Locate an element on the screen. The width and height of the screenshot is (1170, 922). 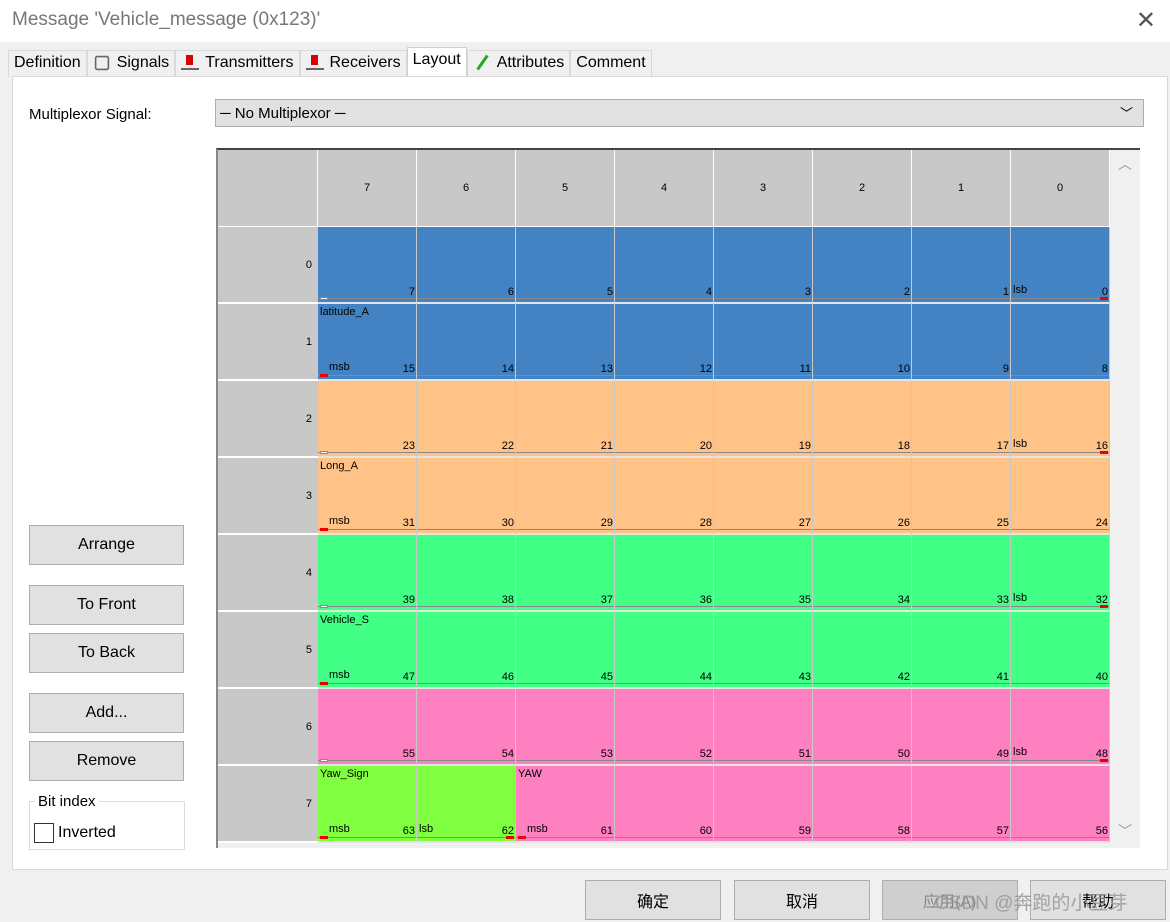
bit-cell: 26 is located at coordinates (862, 496).